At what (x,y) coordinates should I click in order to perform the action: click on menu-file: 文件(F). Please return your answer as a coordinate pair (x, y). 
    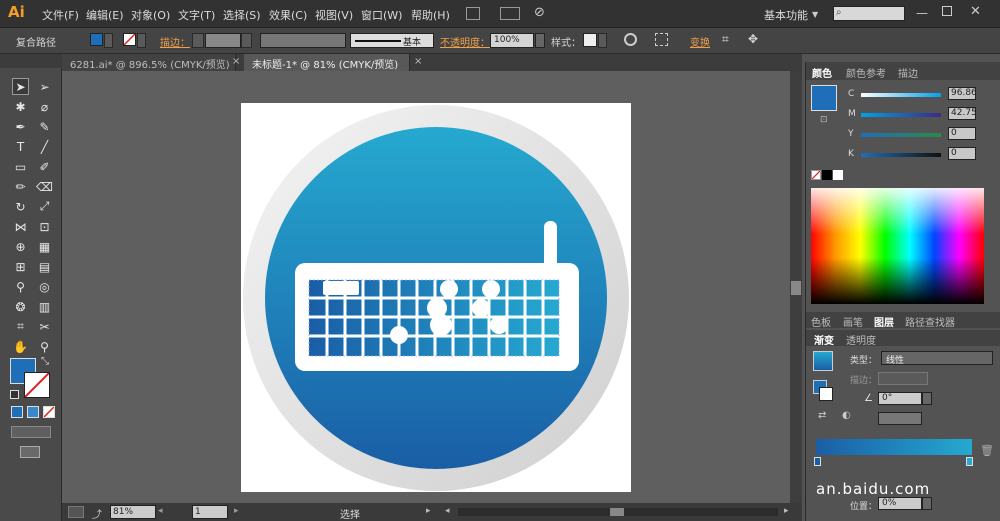
    Looking at the image, I should click on (60, 15).